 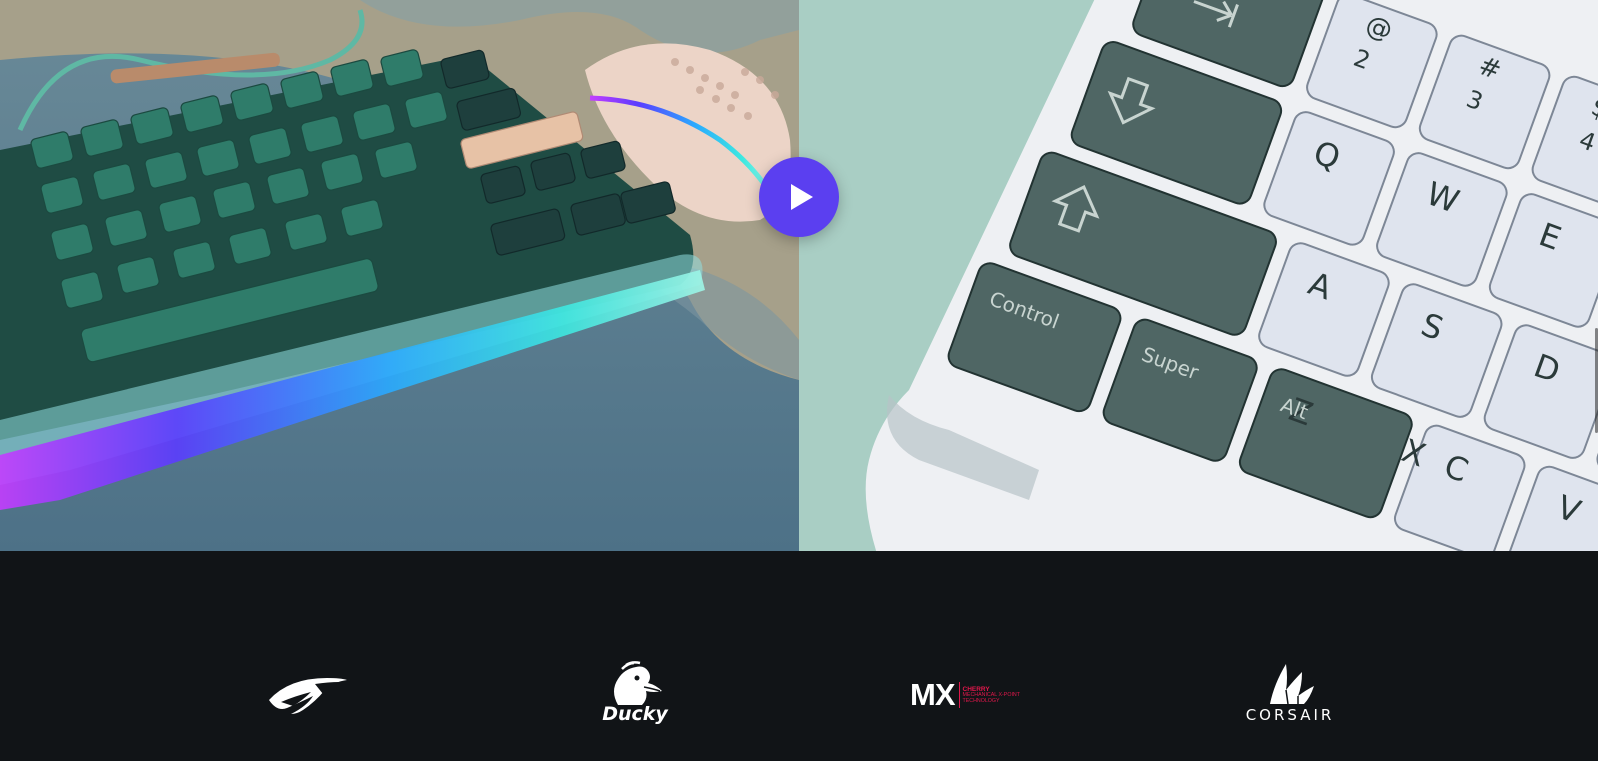 I want to click on brand-logo-cherry-mx: MX CHERRY MECHANICAL X-POINT TECHNOLOGY, so click(x=965, y=695).